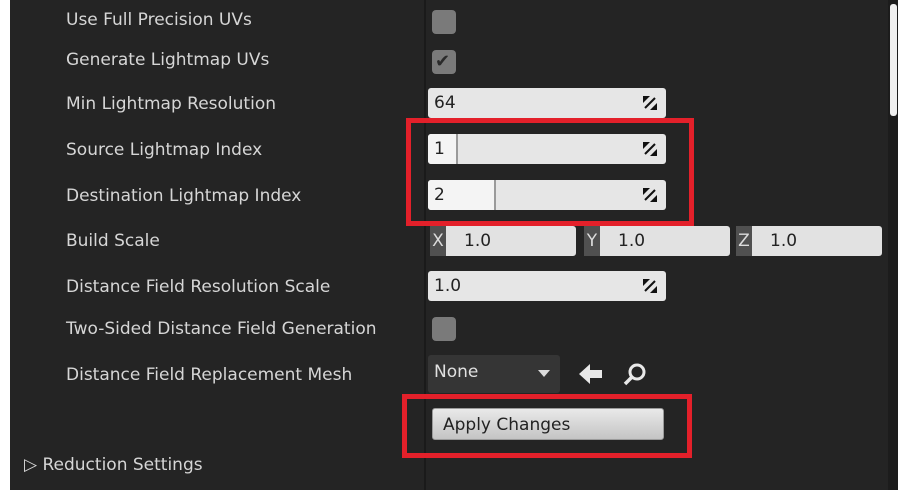  Describe the element at coordinates (209, 375) in the screenshot. I see `distance-field-replacement-mesh-label: Distance Field Replacement Mesh` at that location.